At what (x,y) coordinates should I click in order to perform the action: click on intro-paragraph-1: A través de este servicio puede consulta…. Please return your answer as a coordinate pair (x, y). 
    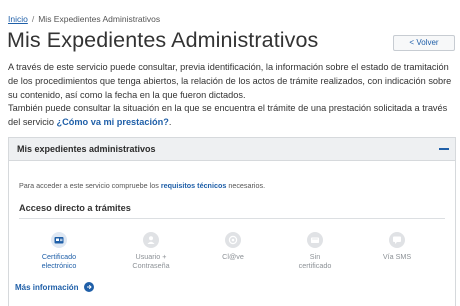
    Looking at the image, I should click on (230, 81).